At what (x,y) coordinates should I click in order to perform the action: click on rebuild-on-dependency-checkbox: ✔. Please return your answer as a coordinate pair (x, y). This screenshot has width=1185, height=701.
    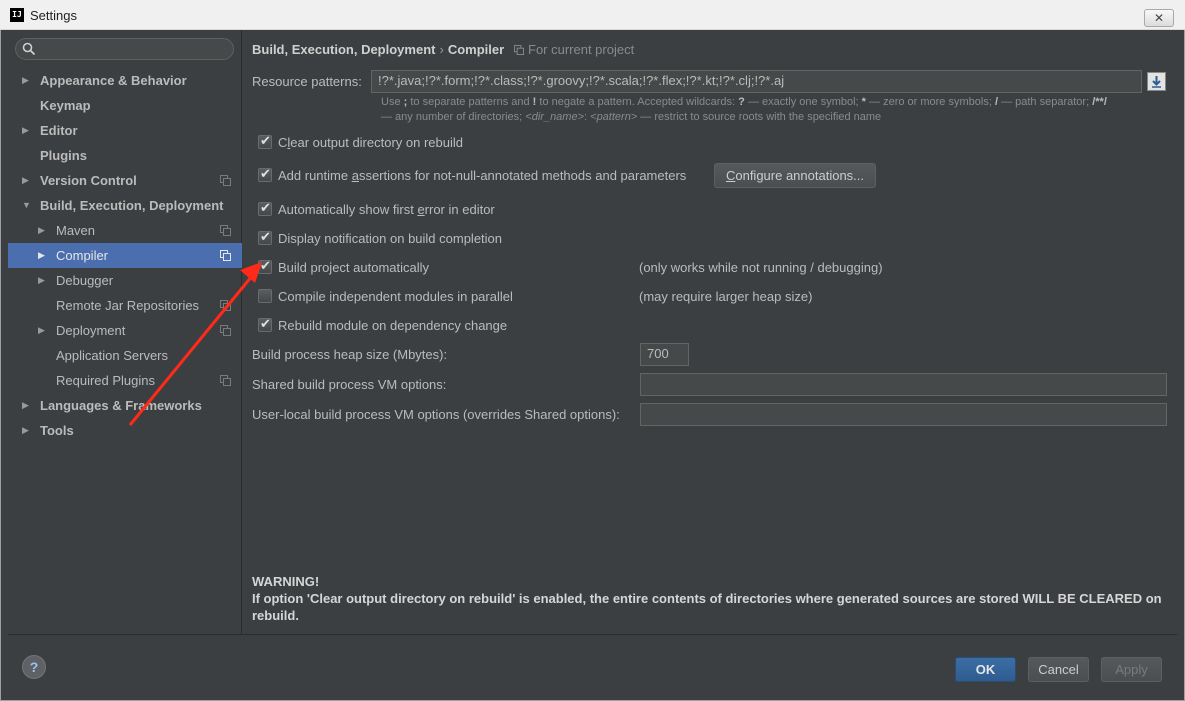
    Looking at the image, I should click on (265, 324).